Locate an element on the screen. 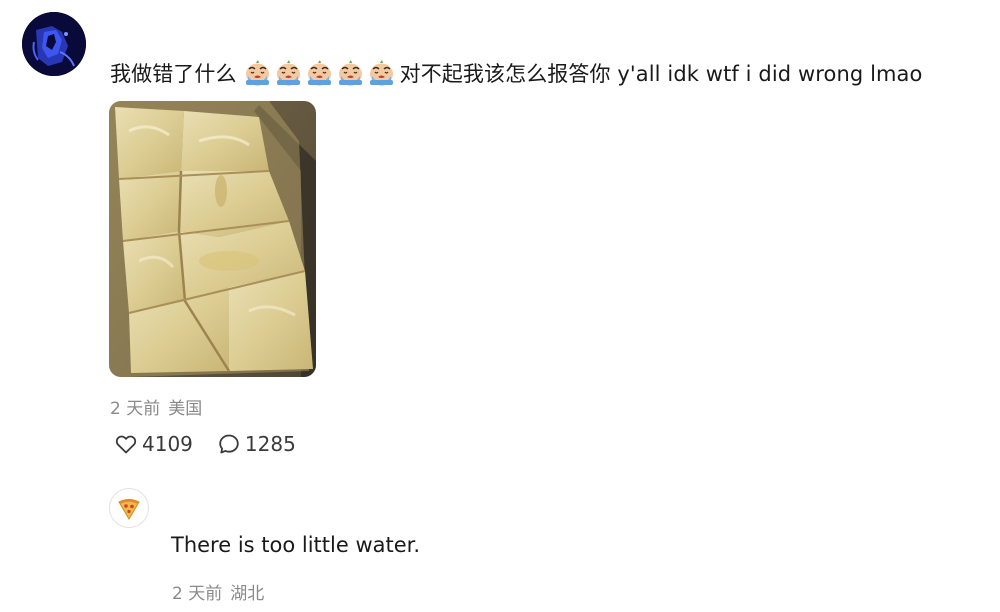 This screenshot has width=1000, height=612. reply-text: There is too little water. is located at coordinates (296, 545).